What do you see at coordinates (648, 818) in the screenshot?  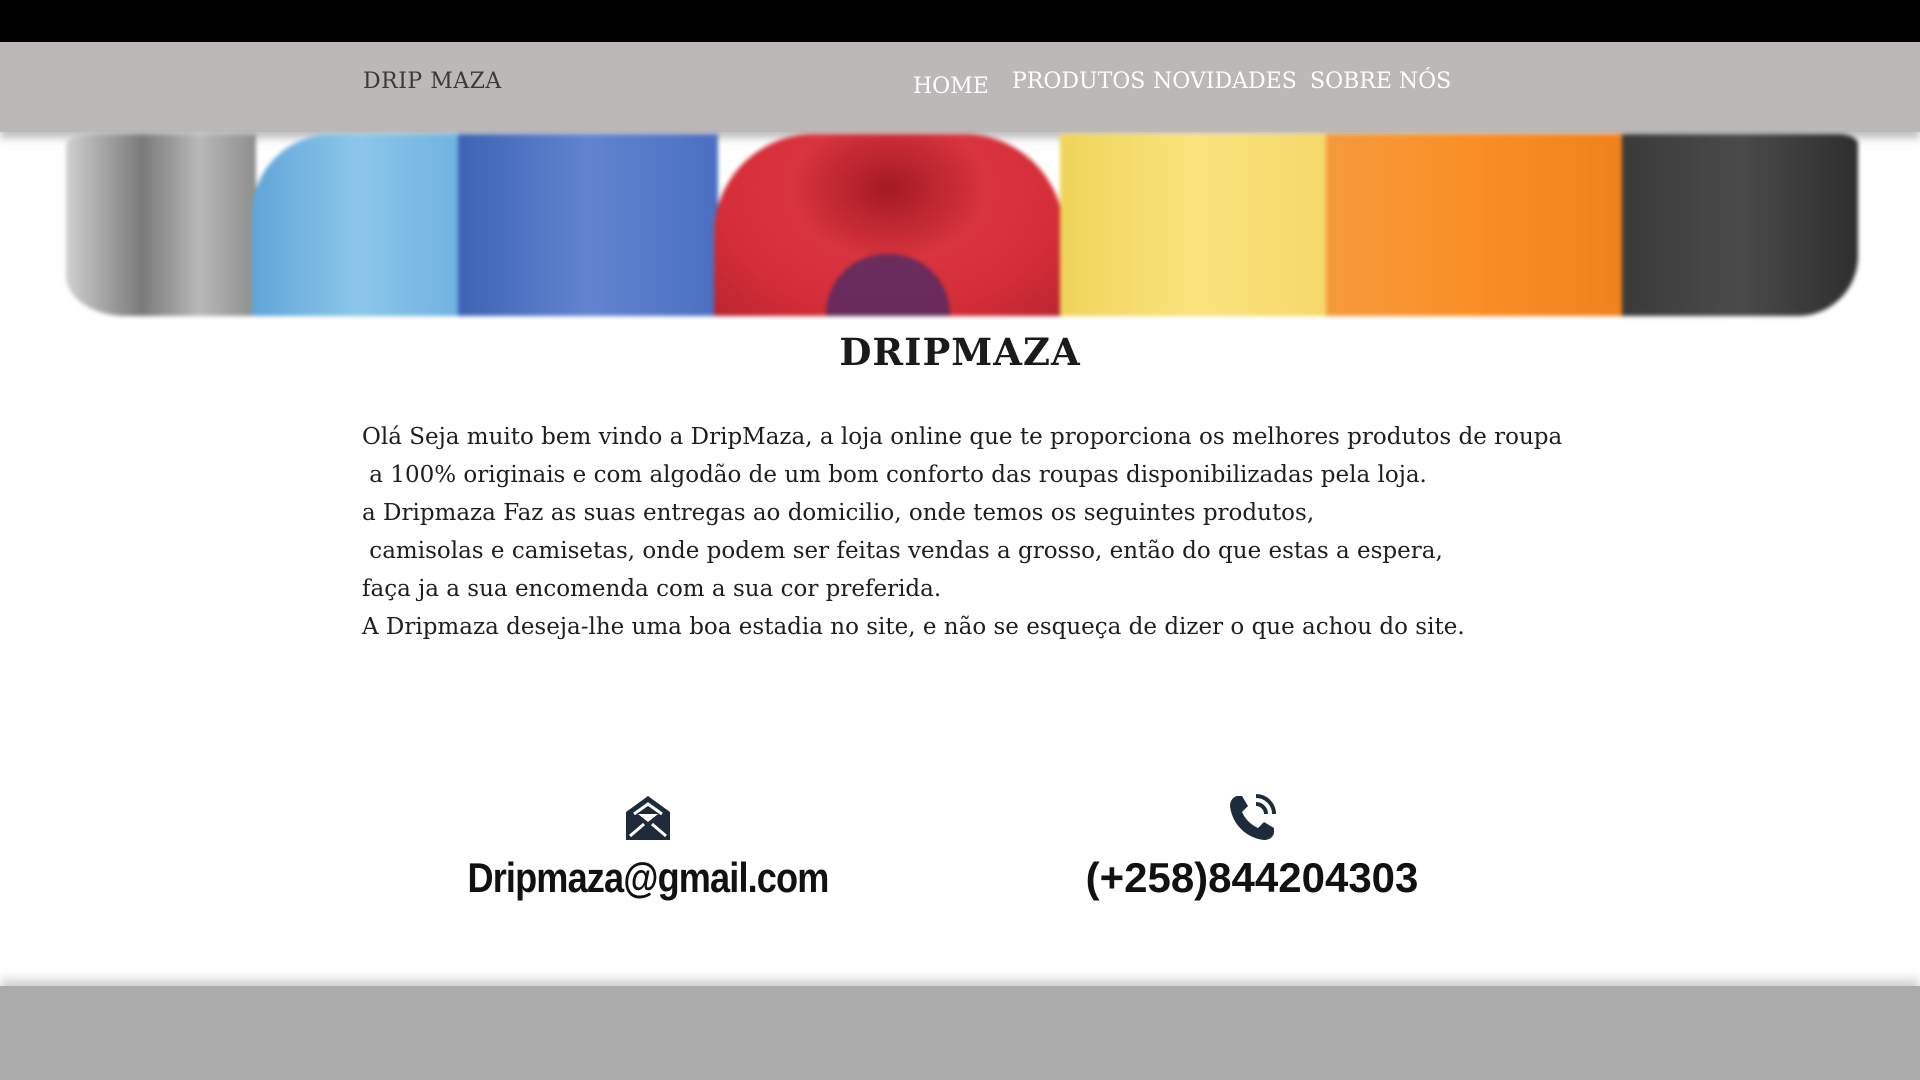 I see `envelope-open-icon` at bounding box center [648, 818].